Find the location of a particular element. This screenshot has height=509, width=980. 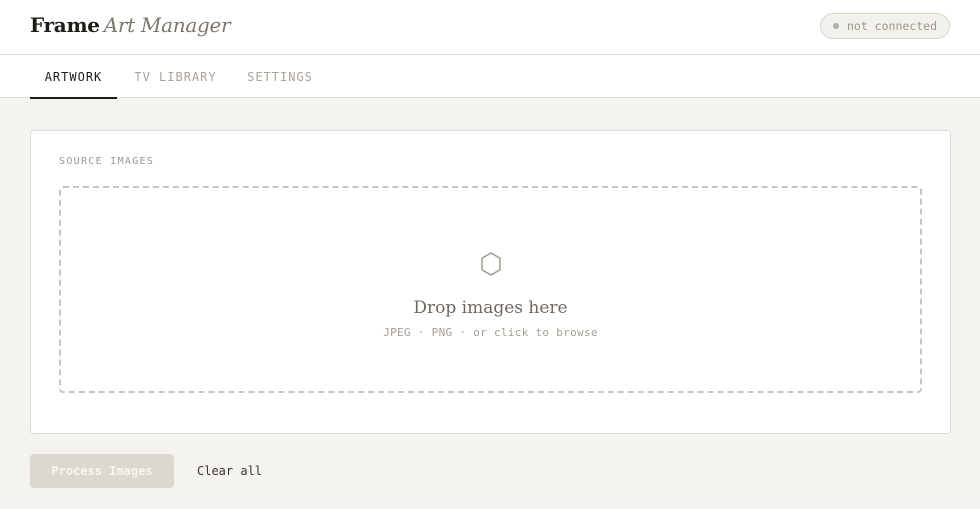

tab-tv-library: TV LIBRARY is located at coordinates (175, 76).